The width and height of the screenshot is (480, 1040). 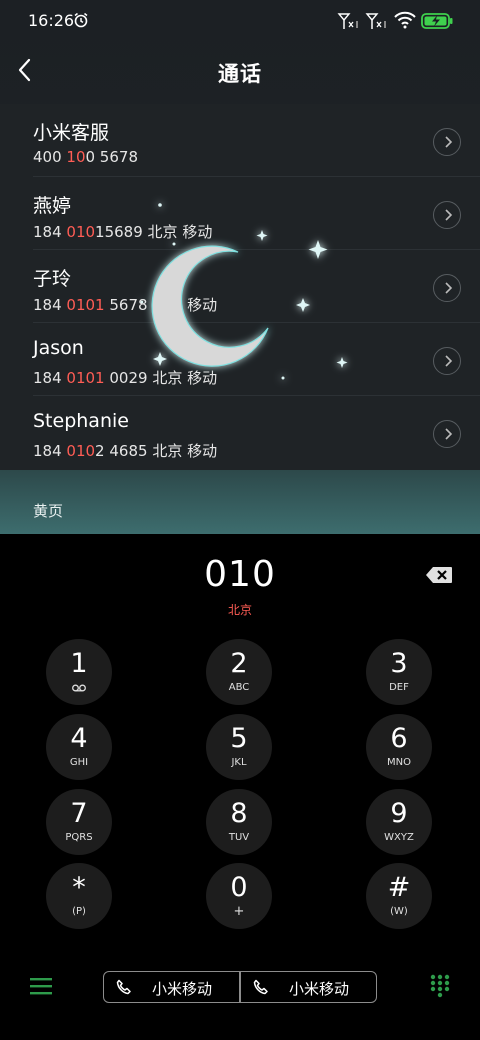 I want to click on call-sim1-button: 小米移动, so click(x=171, y=987).